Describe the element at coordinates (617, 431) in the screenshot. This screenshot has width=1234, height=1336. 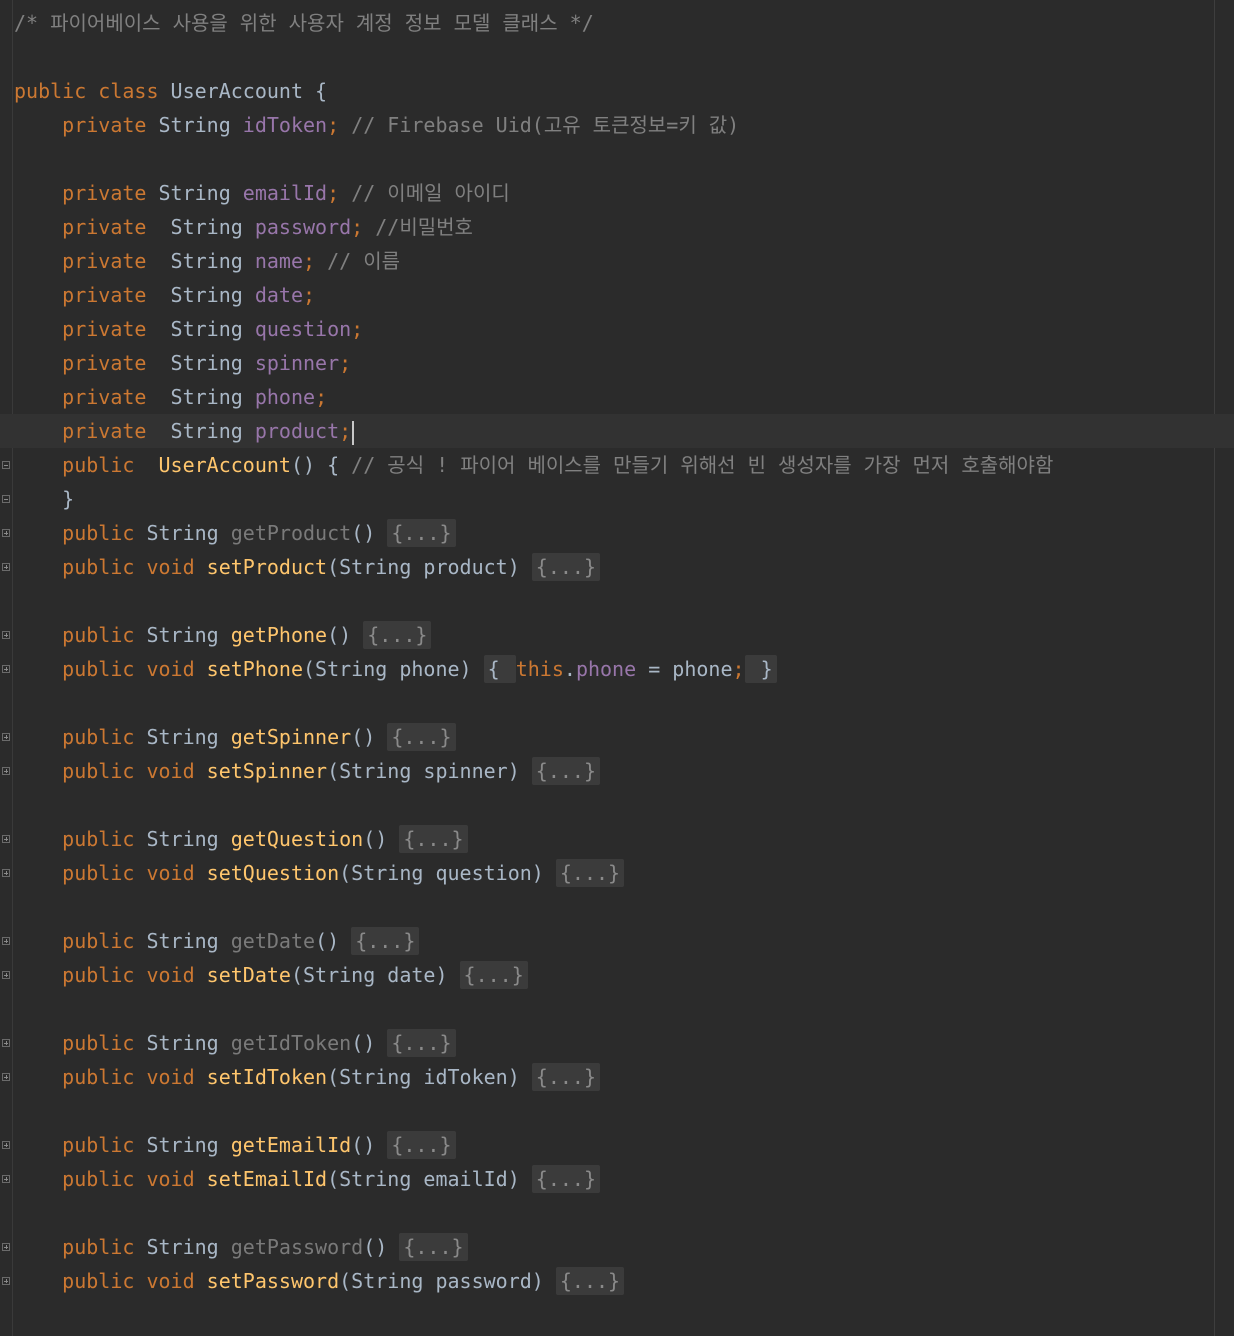
I see `code-line: private String product;` at that location.